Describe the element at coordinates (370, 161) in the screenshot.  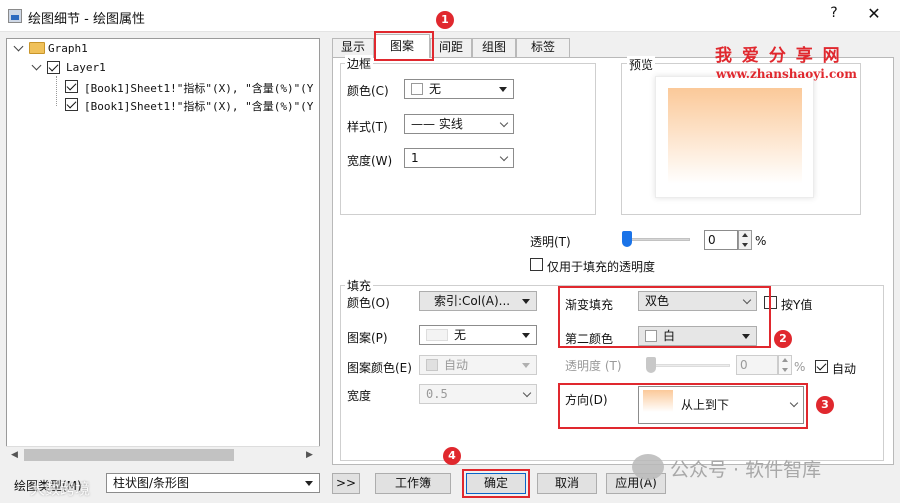
I see `border-width-label: 宽度(W)` at that location.